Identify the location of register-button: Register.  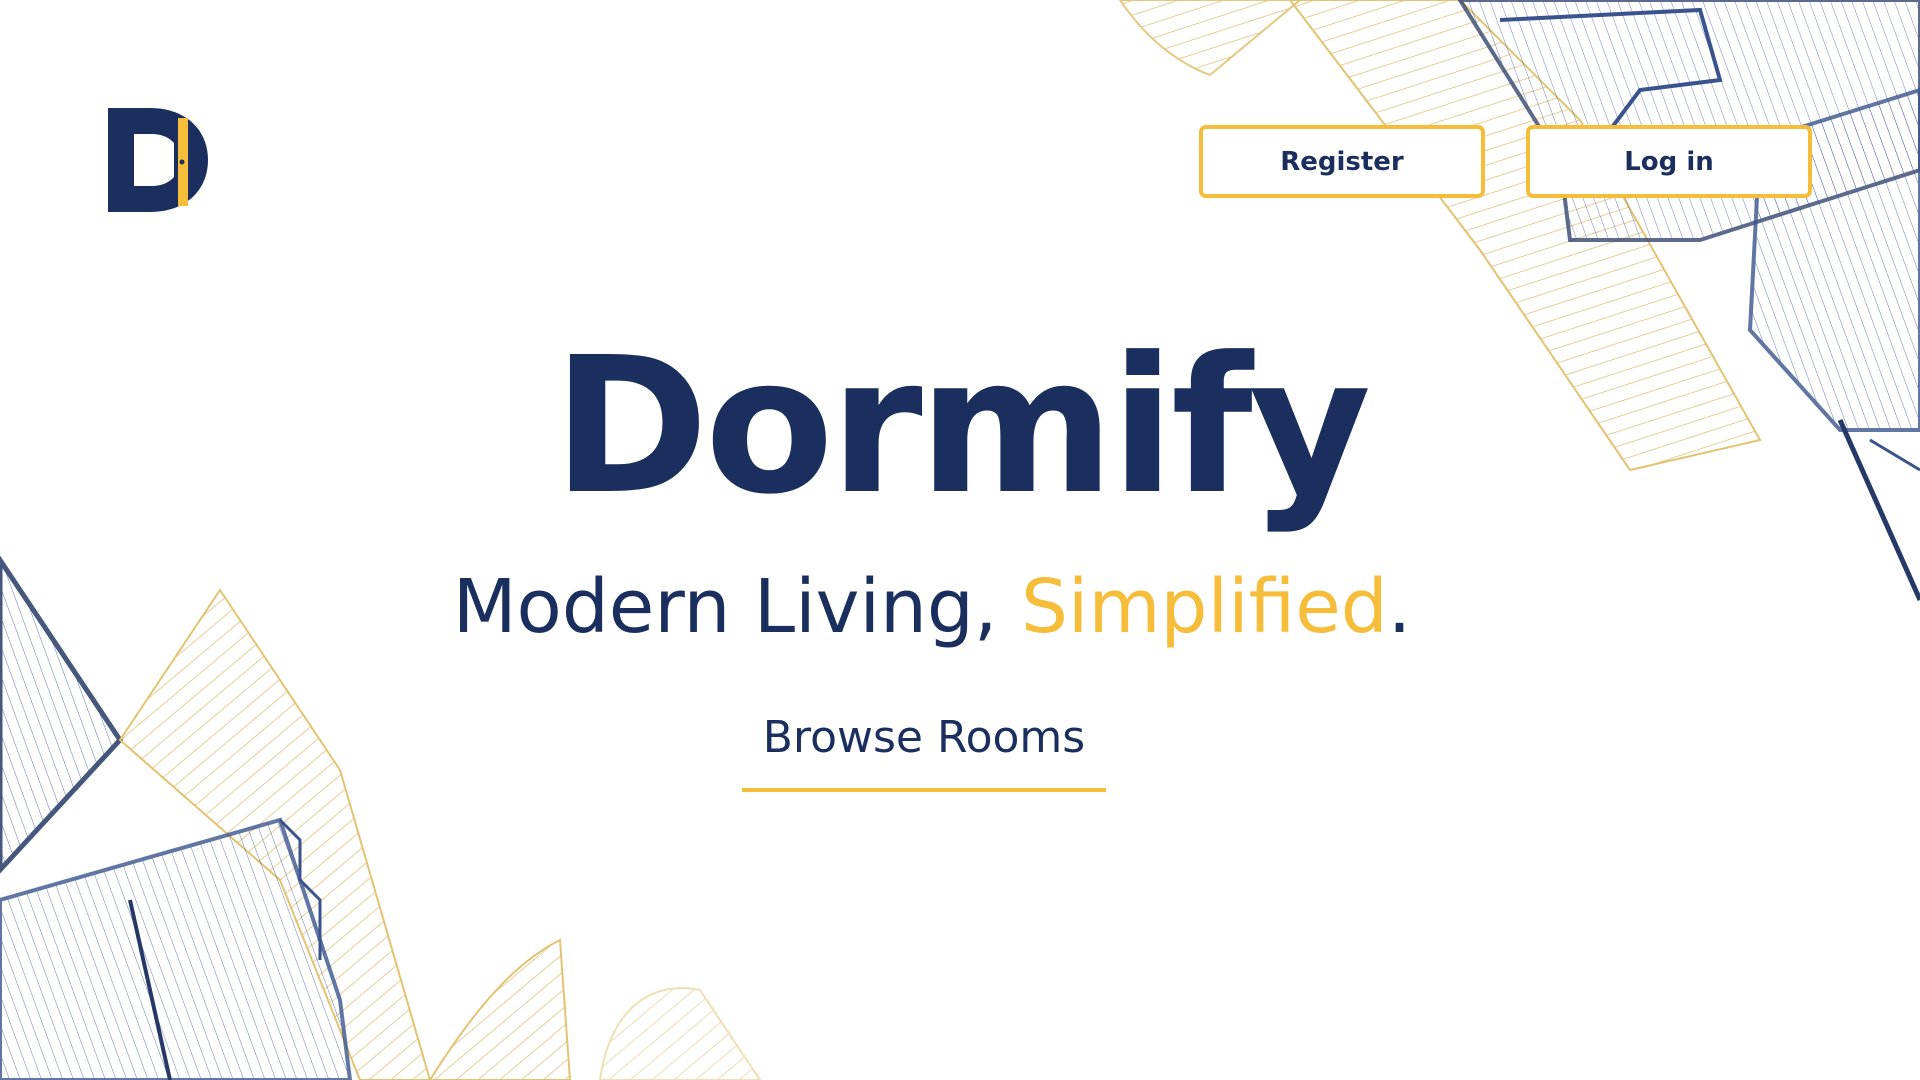
(1342, 161).